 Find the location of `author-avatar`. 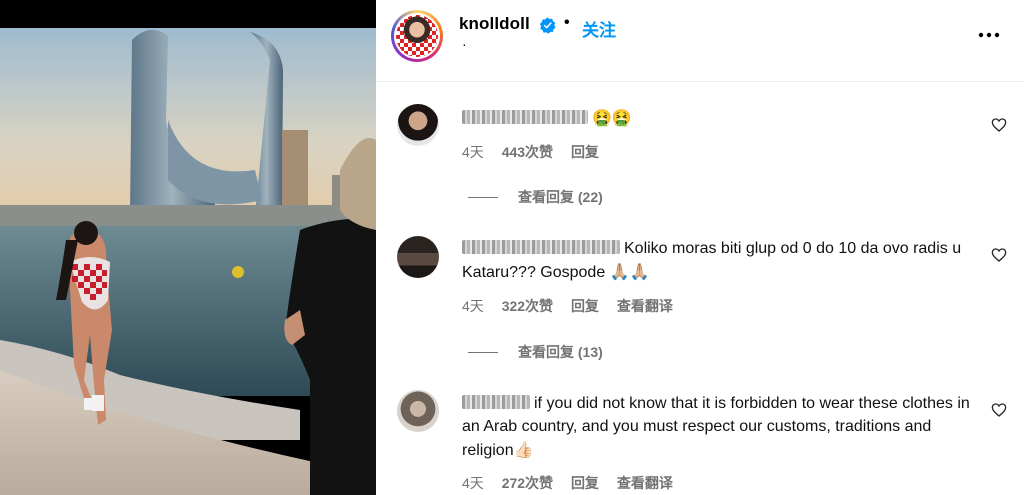

author-avatar is located at coordinates (417, 36).